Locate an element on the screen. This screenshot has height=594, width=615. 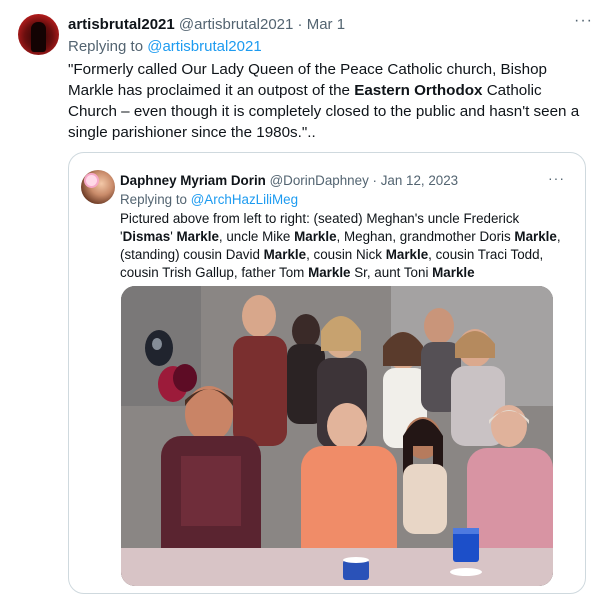
quoted-handle: @DorinDaphney is located at coordinates (319, 180).